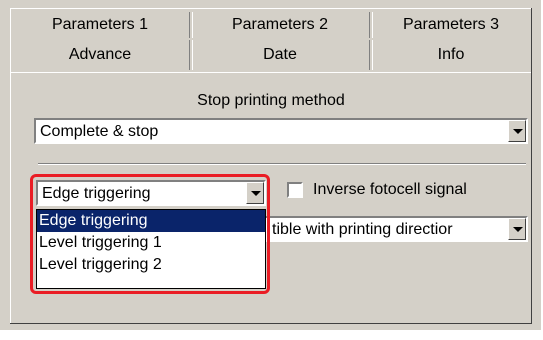 This screenshot has width=543, height=340. What do you see at coordinates (271, 100) in the screenshot?
I see `stop-method-label: Stop printing method` at bounding box center [271, 100].